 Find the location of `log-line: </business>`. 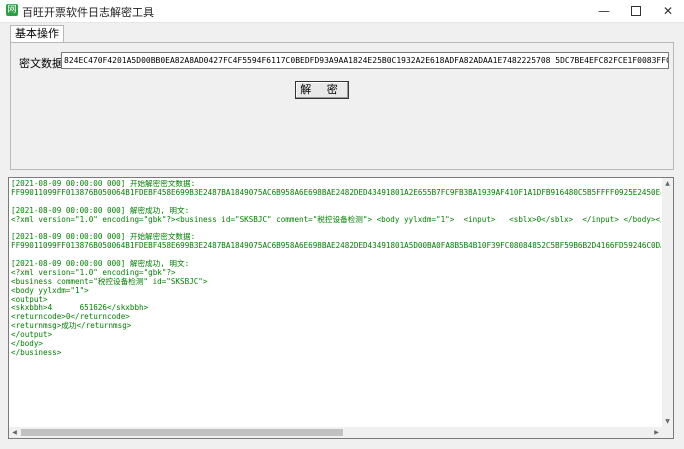

log-line: </business> is located at coordinates (36, 352).